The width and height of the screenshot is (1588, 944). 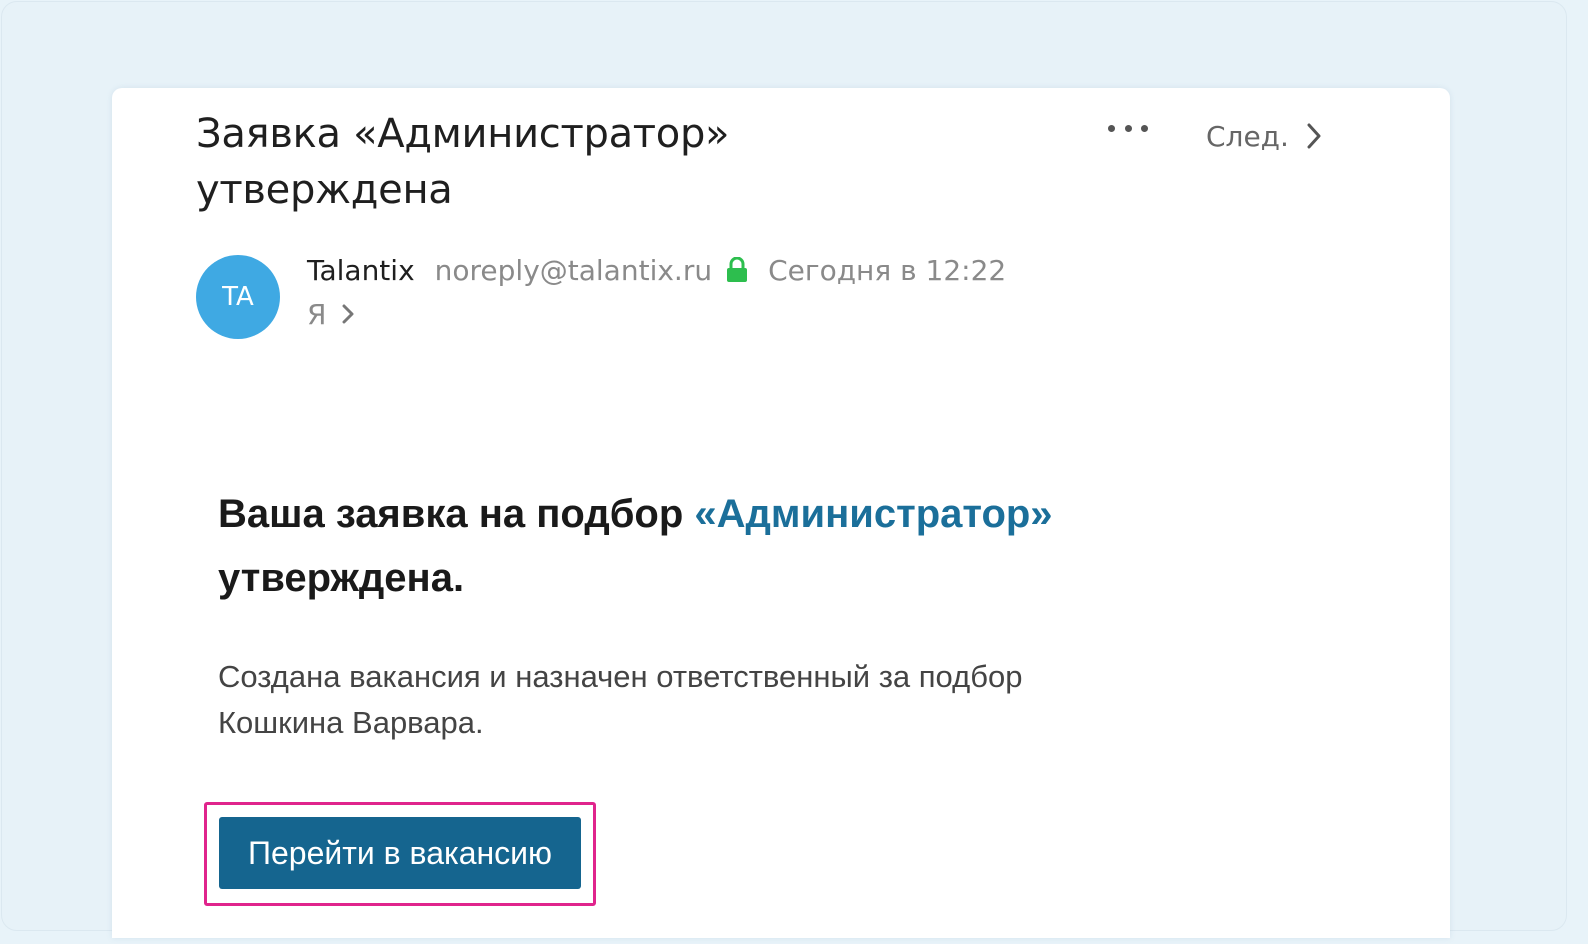 What do you see at coordinates (456, 514) in the screenshot?
I see `heading-prefix: Ваша заявка на подбор` at bounding box center [456, 514].